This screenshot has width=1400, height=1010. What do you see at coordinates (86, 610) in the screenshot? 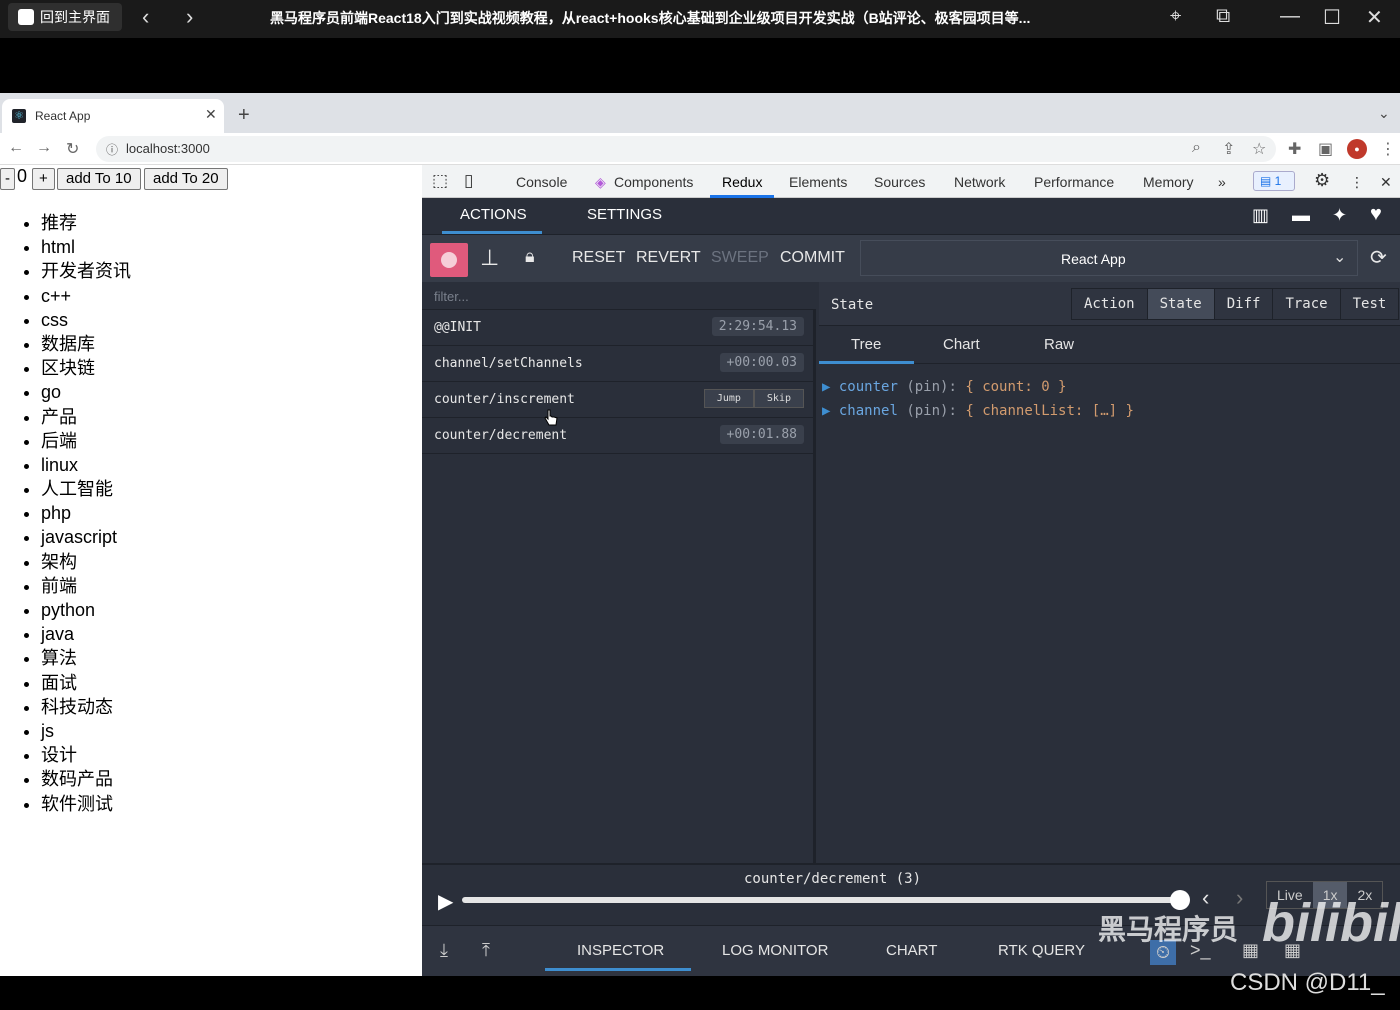
I see `channel-list-item: python` at bounding box center [86, 610].